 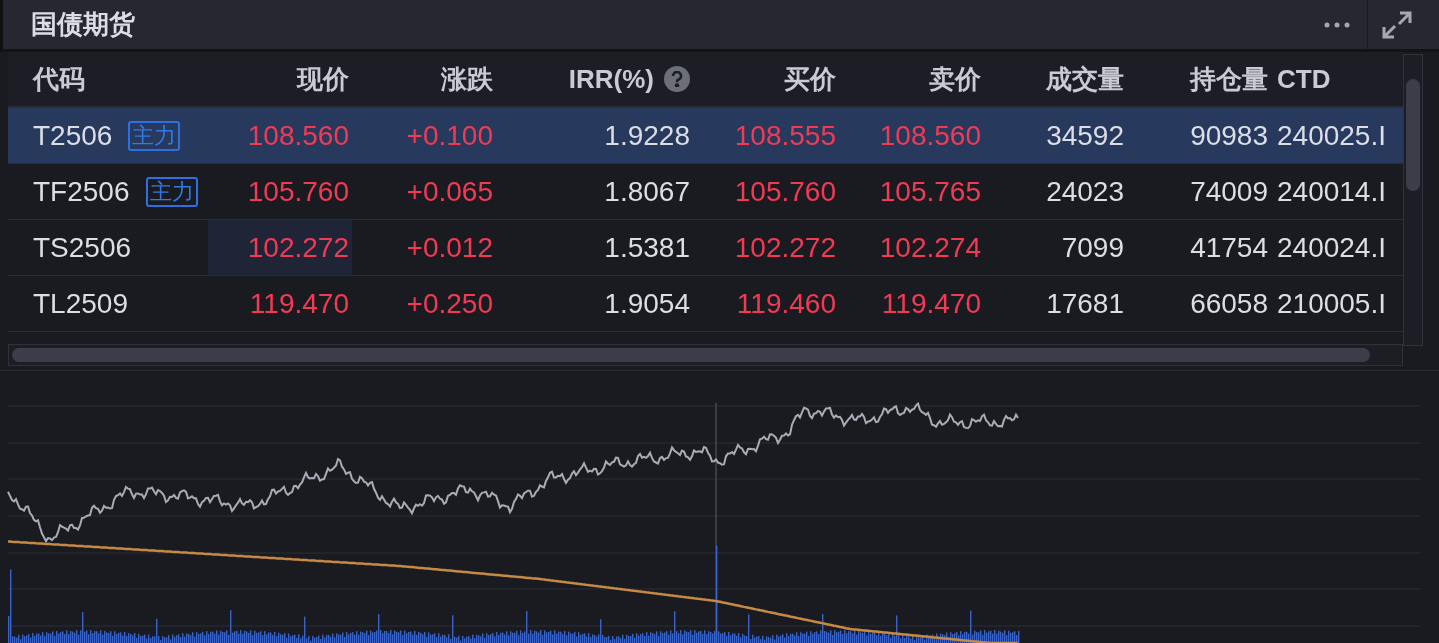 What do you see at coordinates (1337, 24) in the screenshot?
I see `more-icon` at bounding box center [1337, 24].